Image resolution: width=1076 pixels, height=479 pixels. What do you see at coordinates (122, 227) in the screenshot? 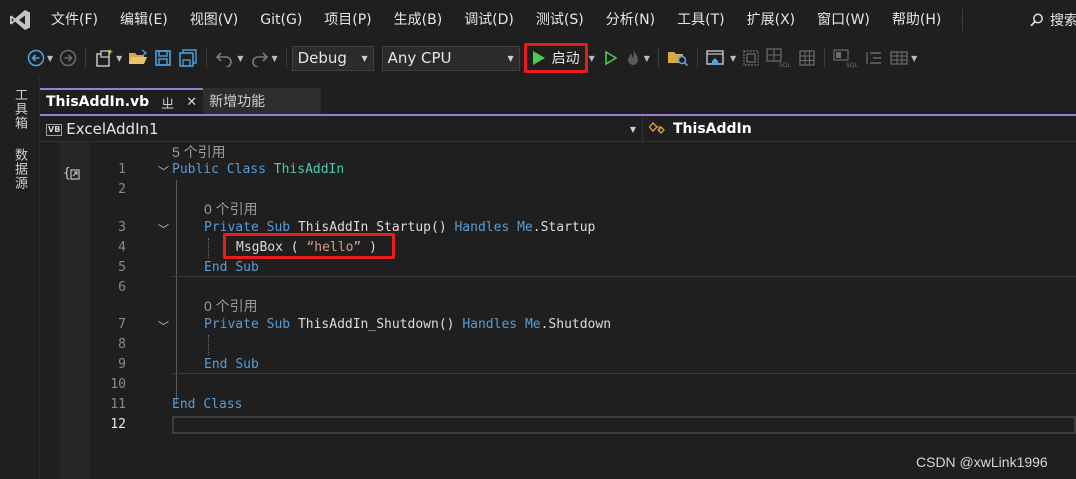
I see `line-number: 3` at bounding box center [122, 227].